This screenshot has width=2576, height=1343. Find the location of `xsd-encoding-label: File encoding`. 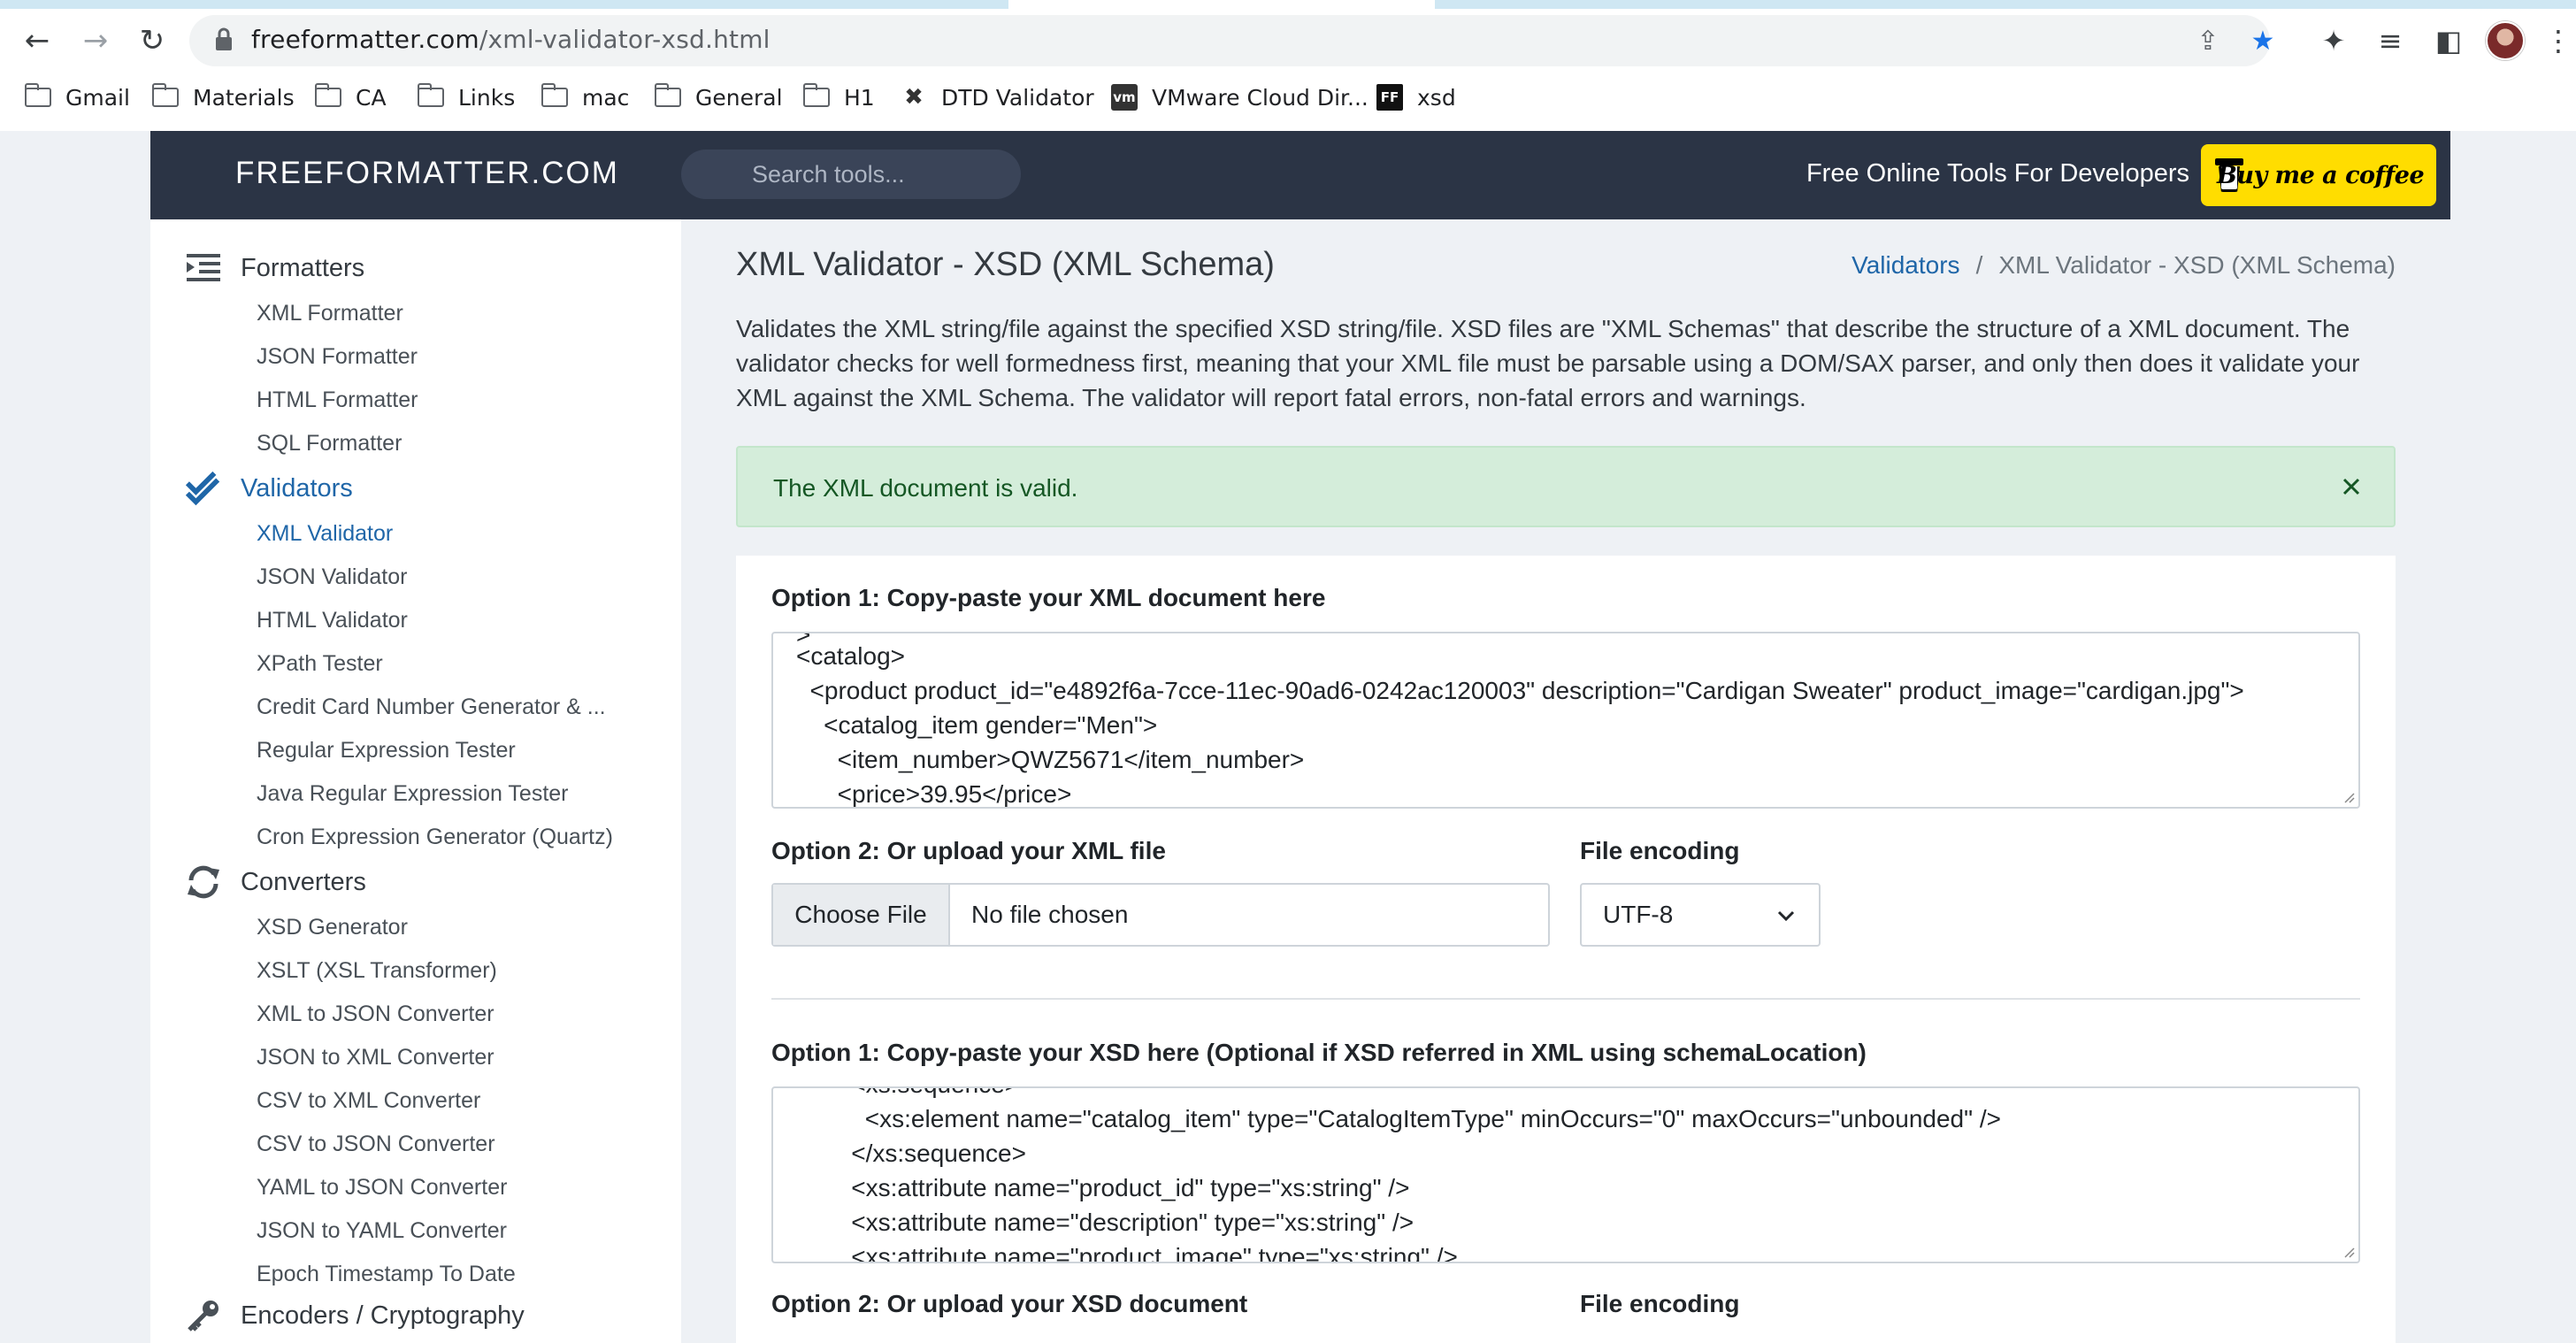

xsd-encoding-label: File encoding is located at coordinates (1660, 1303).